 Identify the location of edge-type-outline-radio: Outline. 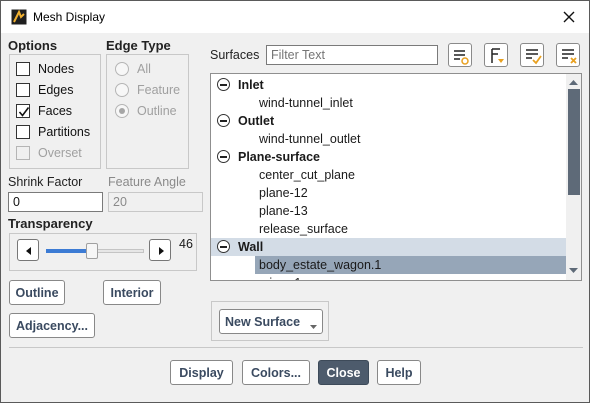
(146, 111).